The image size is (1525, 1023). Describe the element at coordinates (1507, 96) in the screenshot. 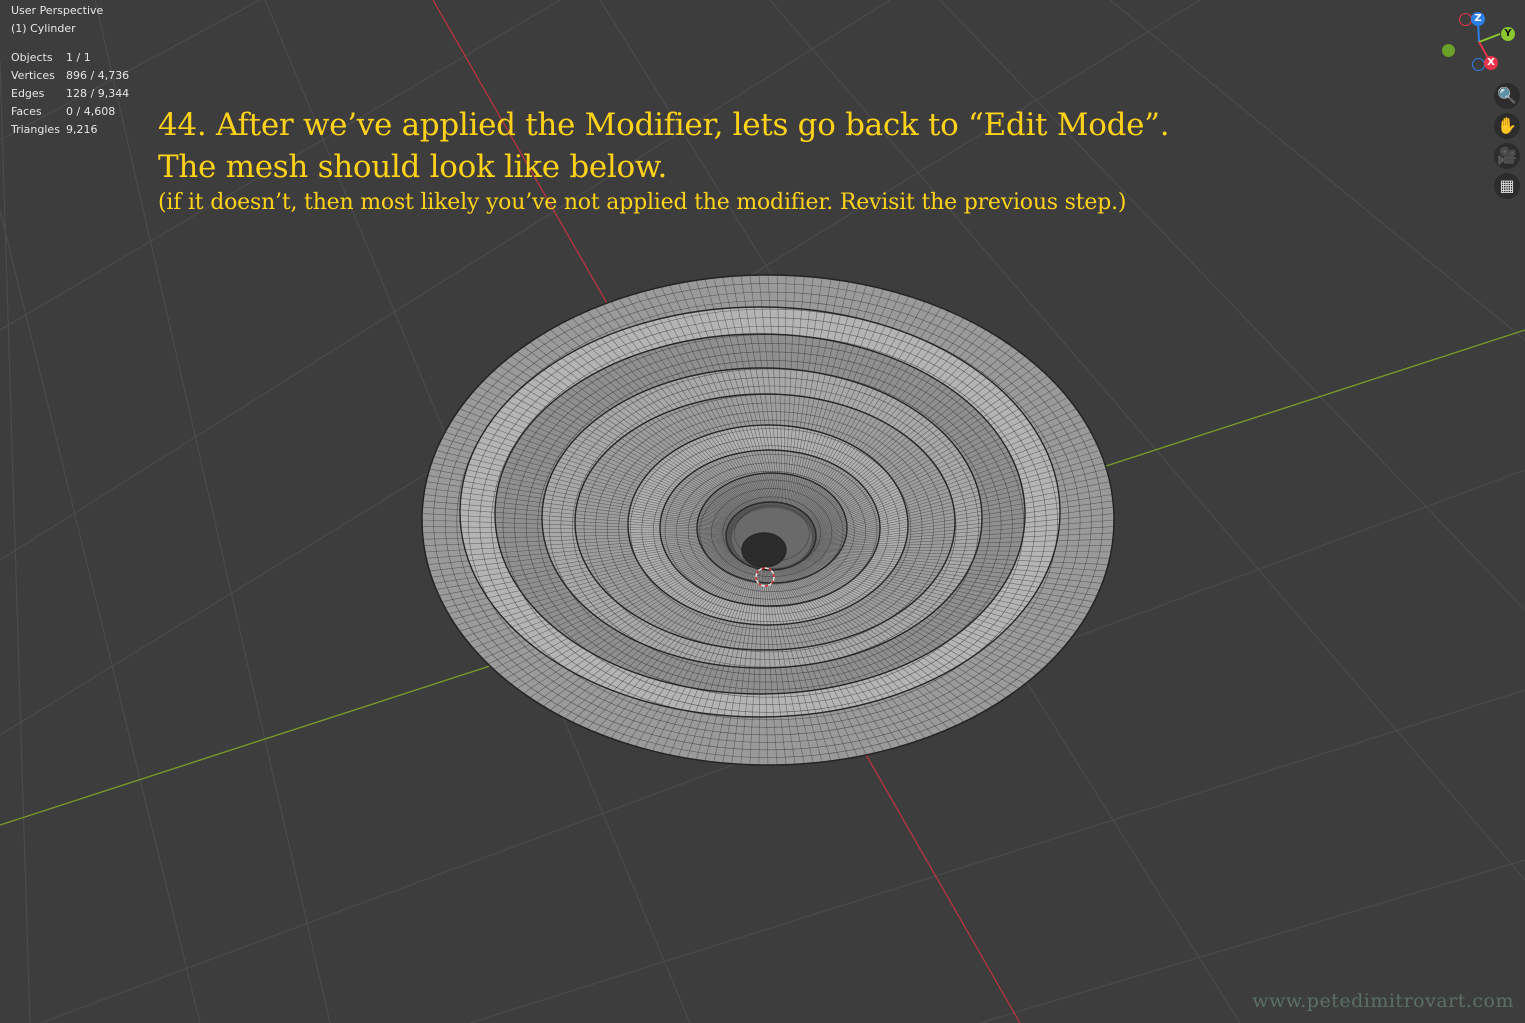

I see `zoom-icon: 🔍` at that location.